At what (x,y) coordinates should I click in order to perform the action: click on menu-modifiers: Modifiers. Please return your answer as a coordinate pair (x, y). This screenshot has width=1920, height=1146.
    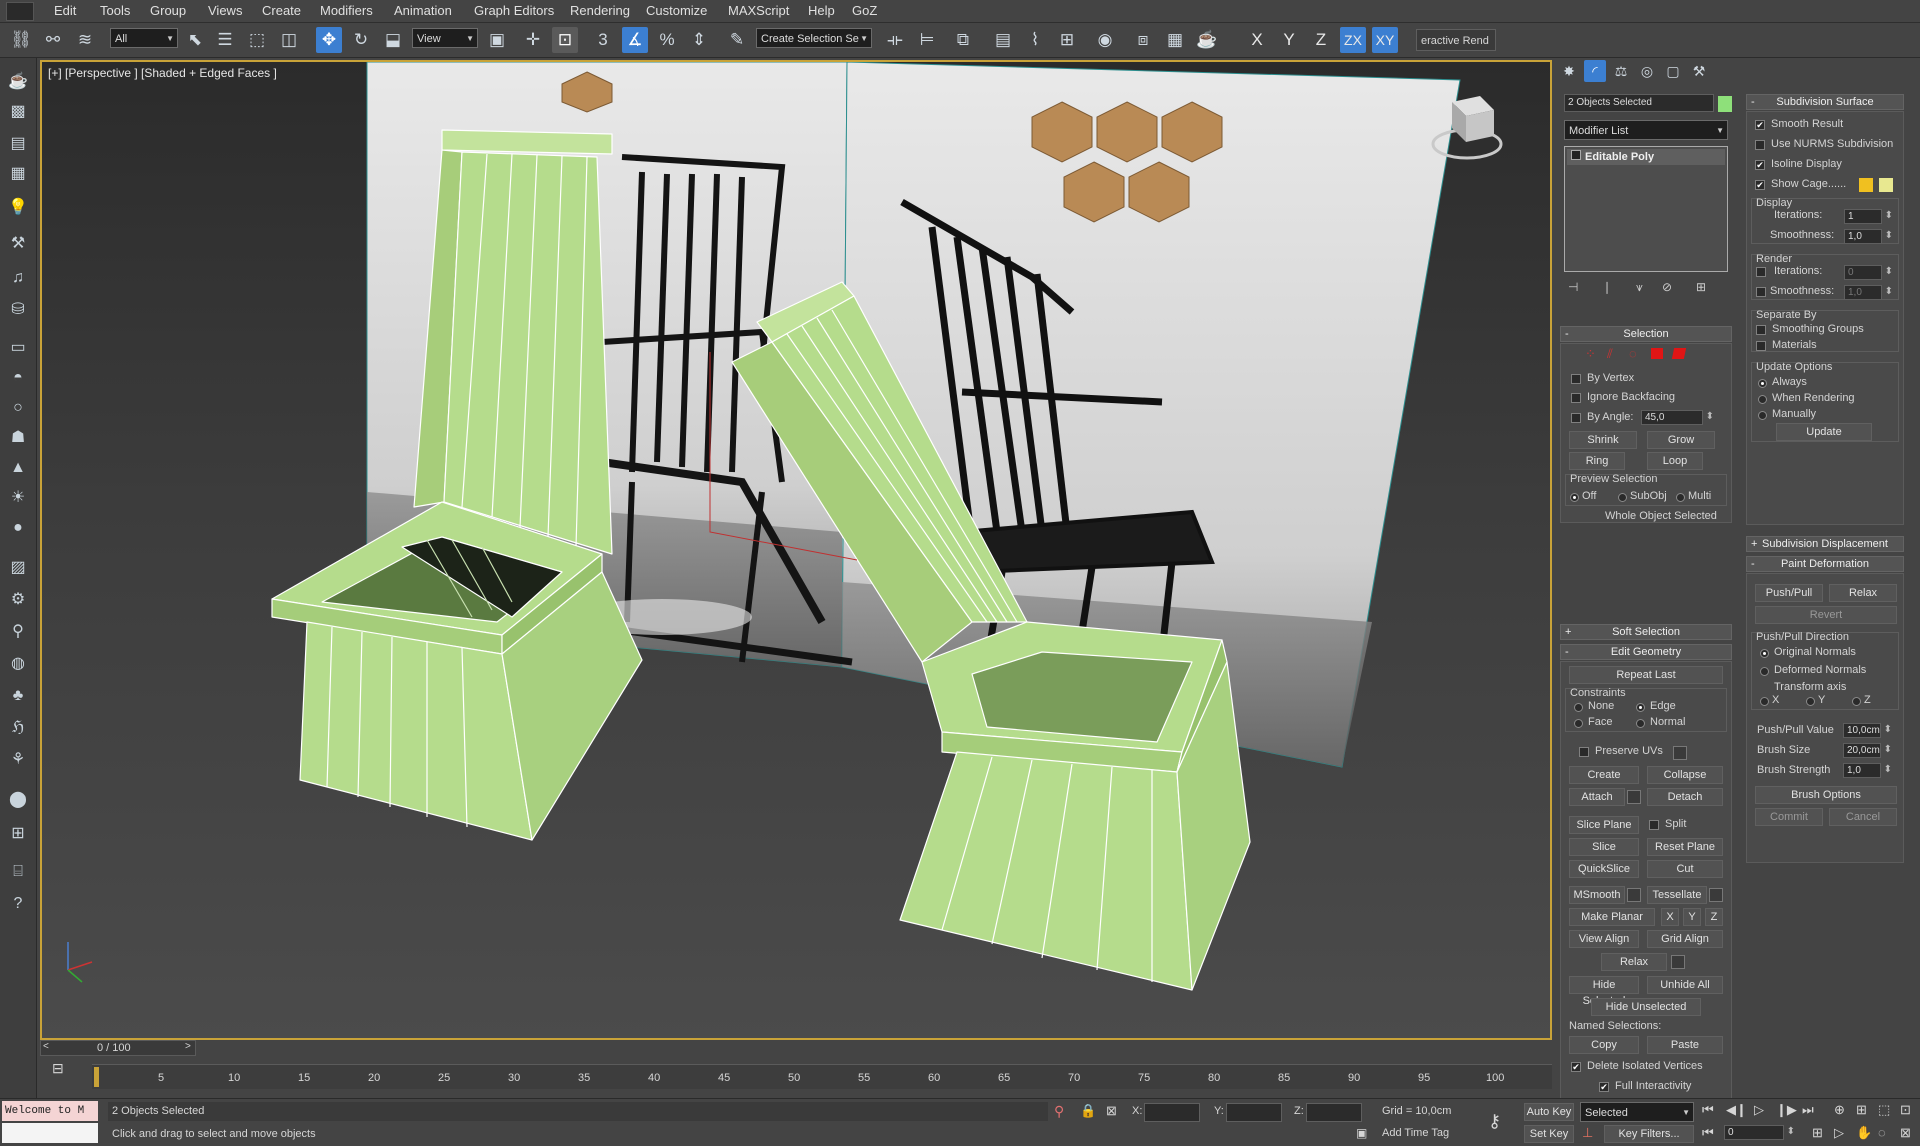
    Looking at the image, I should click on (346, 10).